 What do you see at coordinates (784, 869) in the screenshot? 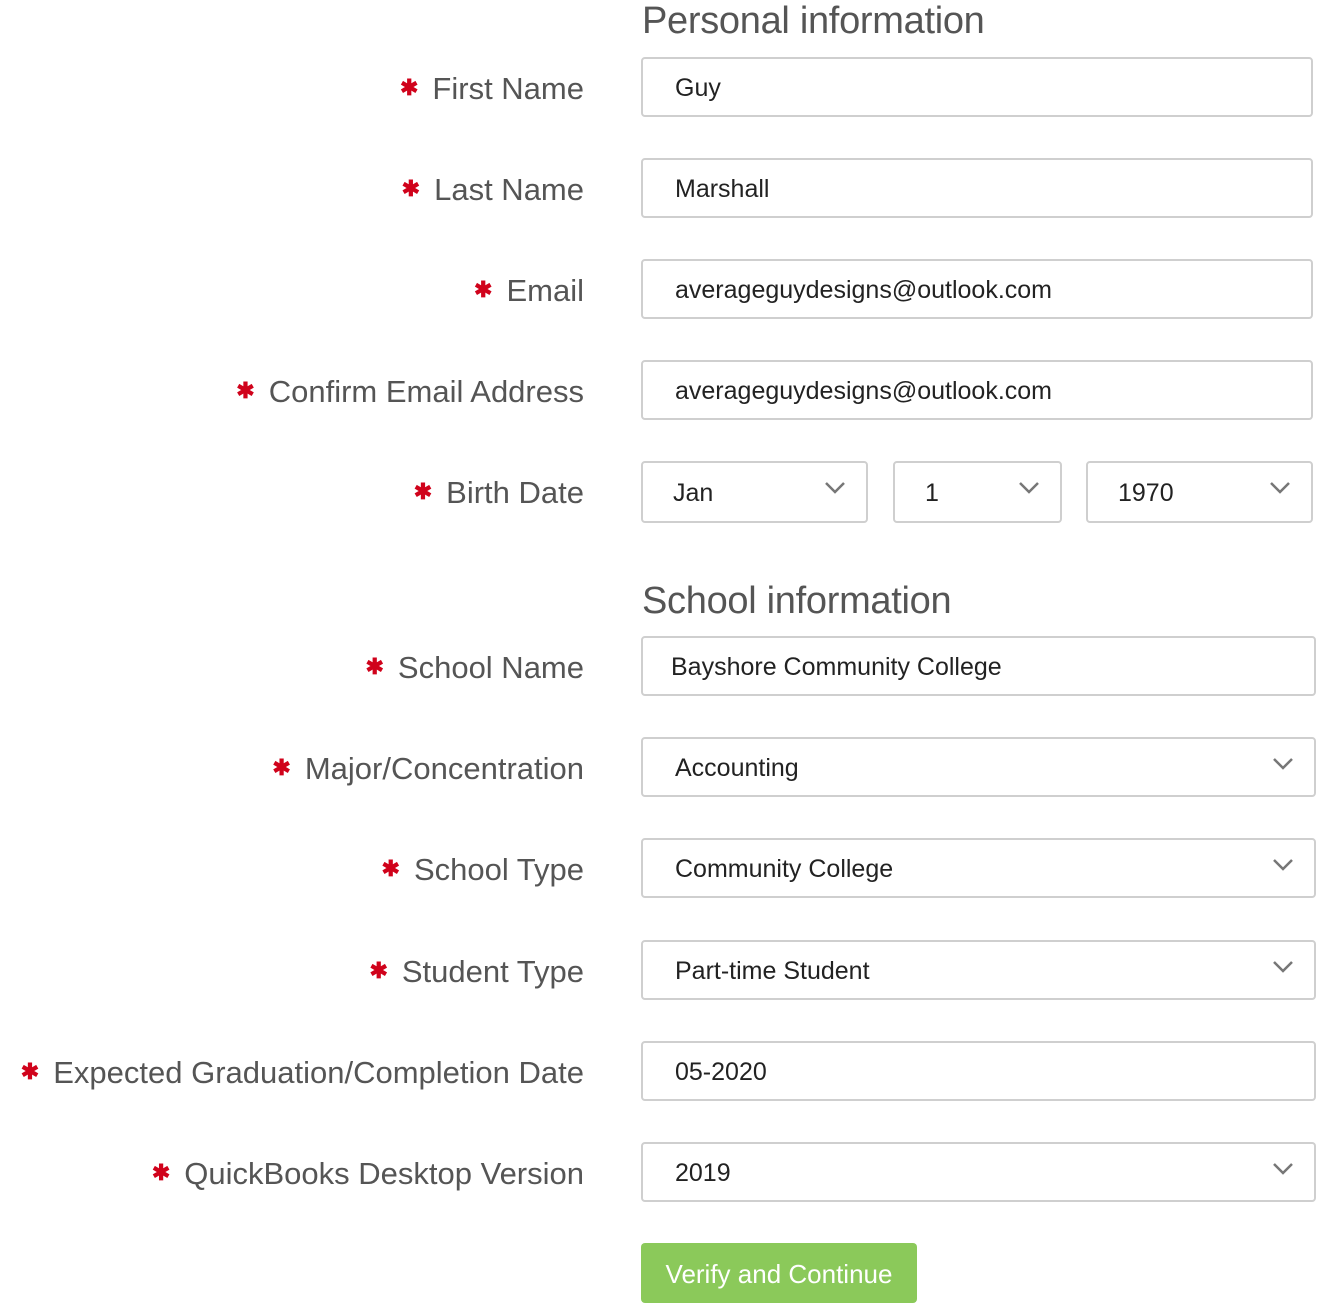
I see `school-type-value: Community College` at bounding box center [784, 869].